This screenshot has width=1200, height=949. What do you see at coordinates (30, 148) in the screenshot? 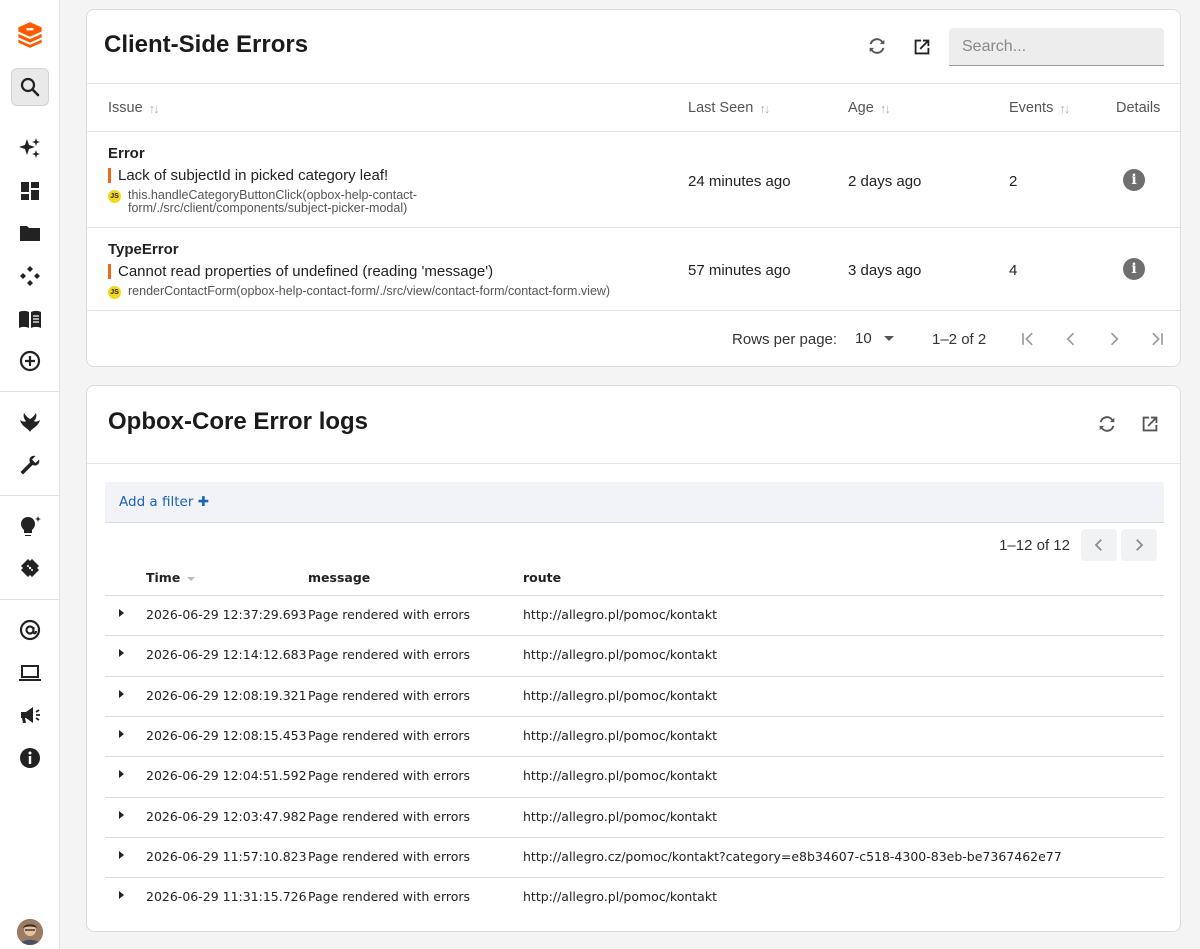
I see `sparkles-icon` at bounding box center [30, 148].